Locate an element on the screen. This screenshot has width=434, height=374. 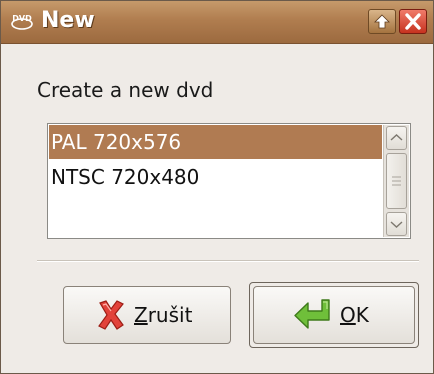
scroll-down-button is located at coordinates (396, 224).